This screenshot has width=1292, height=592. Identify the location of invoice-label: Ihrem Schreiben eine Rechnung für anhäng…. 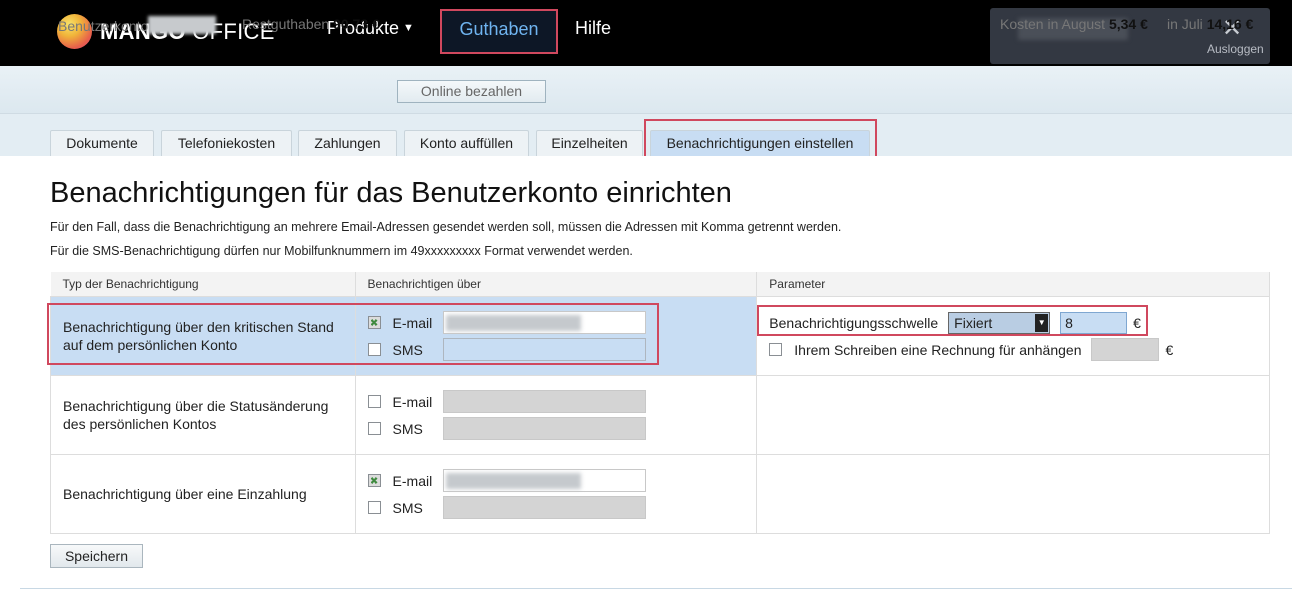
(938, 349).